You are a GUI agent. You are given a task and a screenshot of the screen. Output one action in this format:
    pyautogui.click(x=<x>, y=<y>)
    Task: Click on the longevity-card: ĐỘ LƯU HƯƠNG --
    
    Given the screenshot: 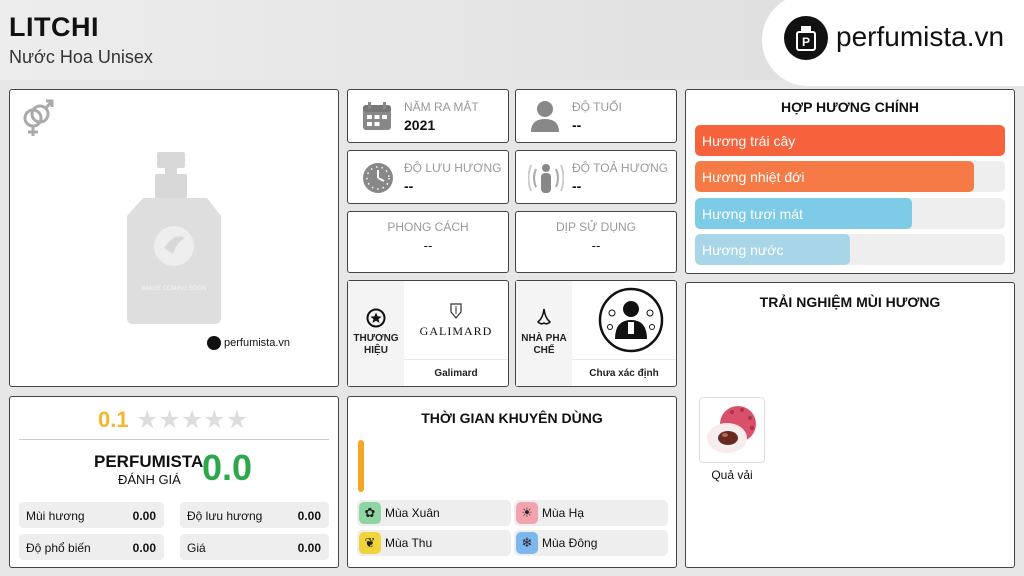 What is the action you would take?
    pyautogui.click(x=428, y=177)
    